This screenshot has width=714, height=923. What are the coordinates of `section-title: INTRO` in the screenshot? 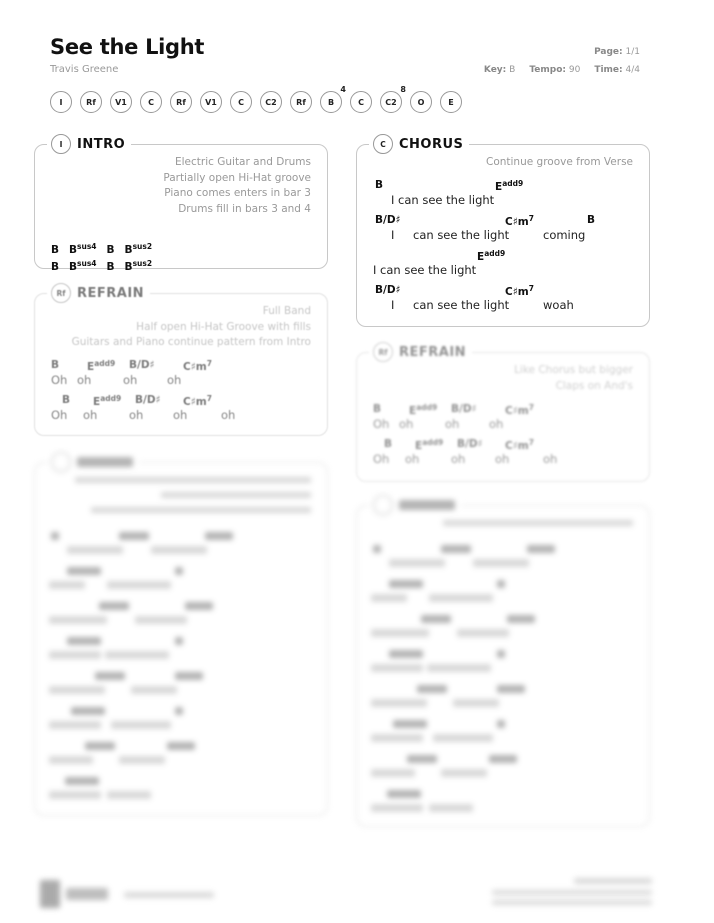 It's located at (101, 144).